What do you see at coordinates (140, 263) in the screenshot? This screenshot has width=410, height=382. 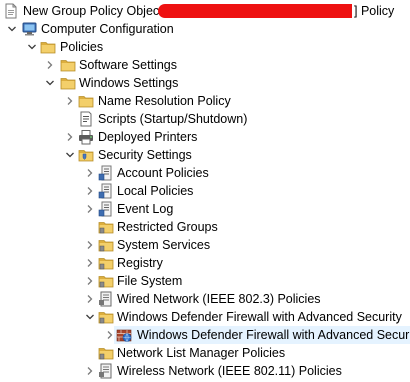 I see `tree-node-label: Registry` at bounding box center [140, 263].